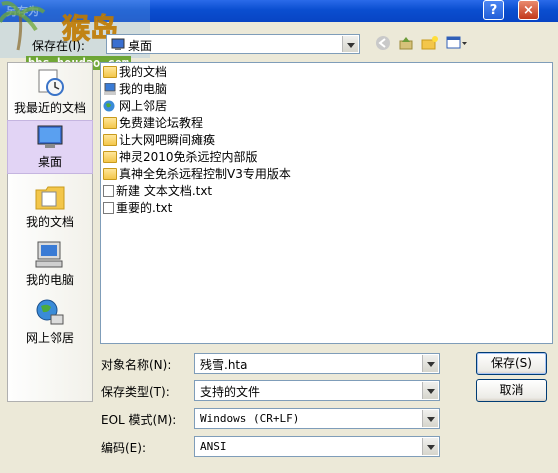  What do you see at coordinates (140, 46) in the screenshot?
I see `save-in-value: 桌面` at bounding box center [140, 46].